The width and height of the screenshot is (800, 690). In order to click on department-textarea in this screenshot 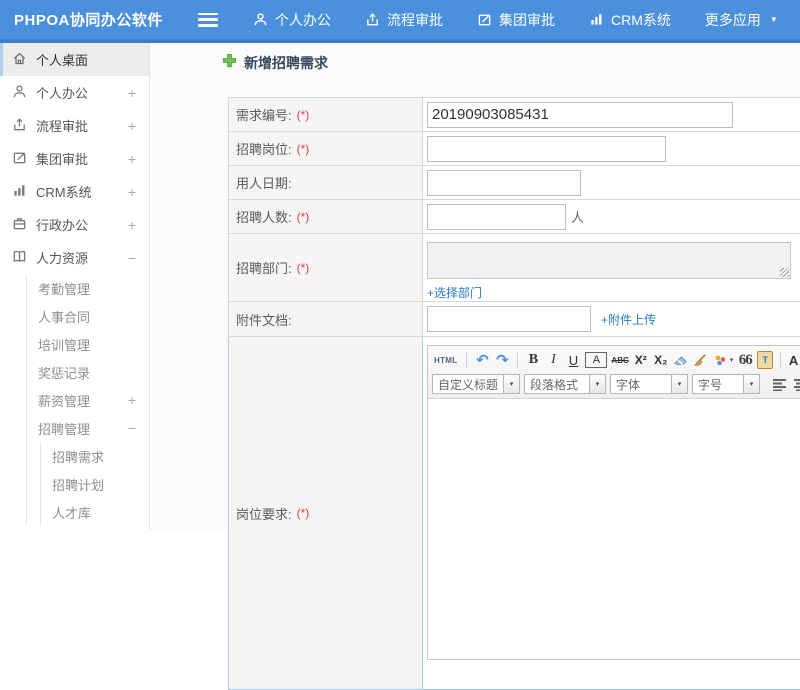, I will do `click(609, 260)`.